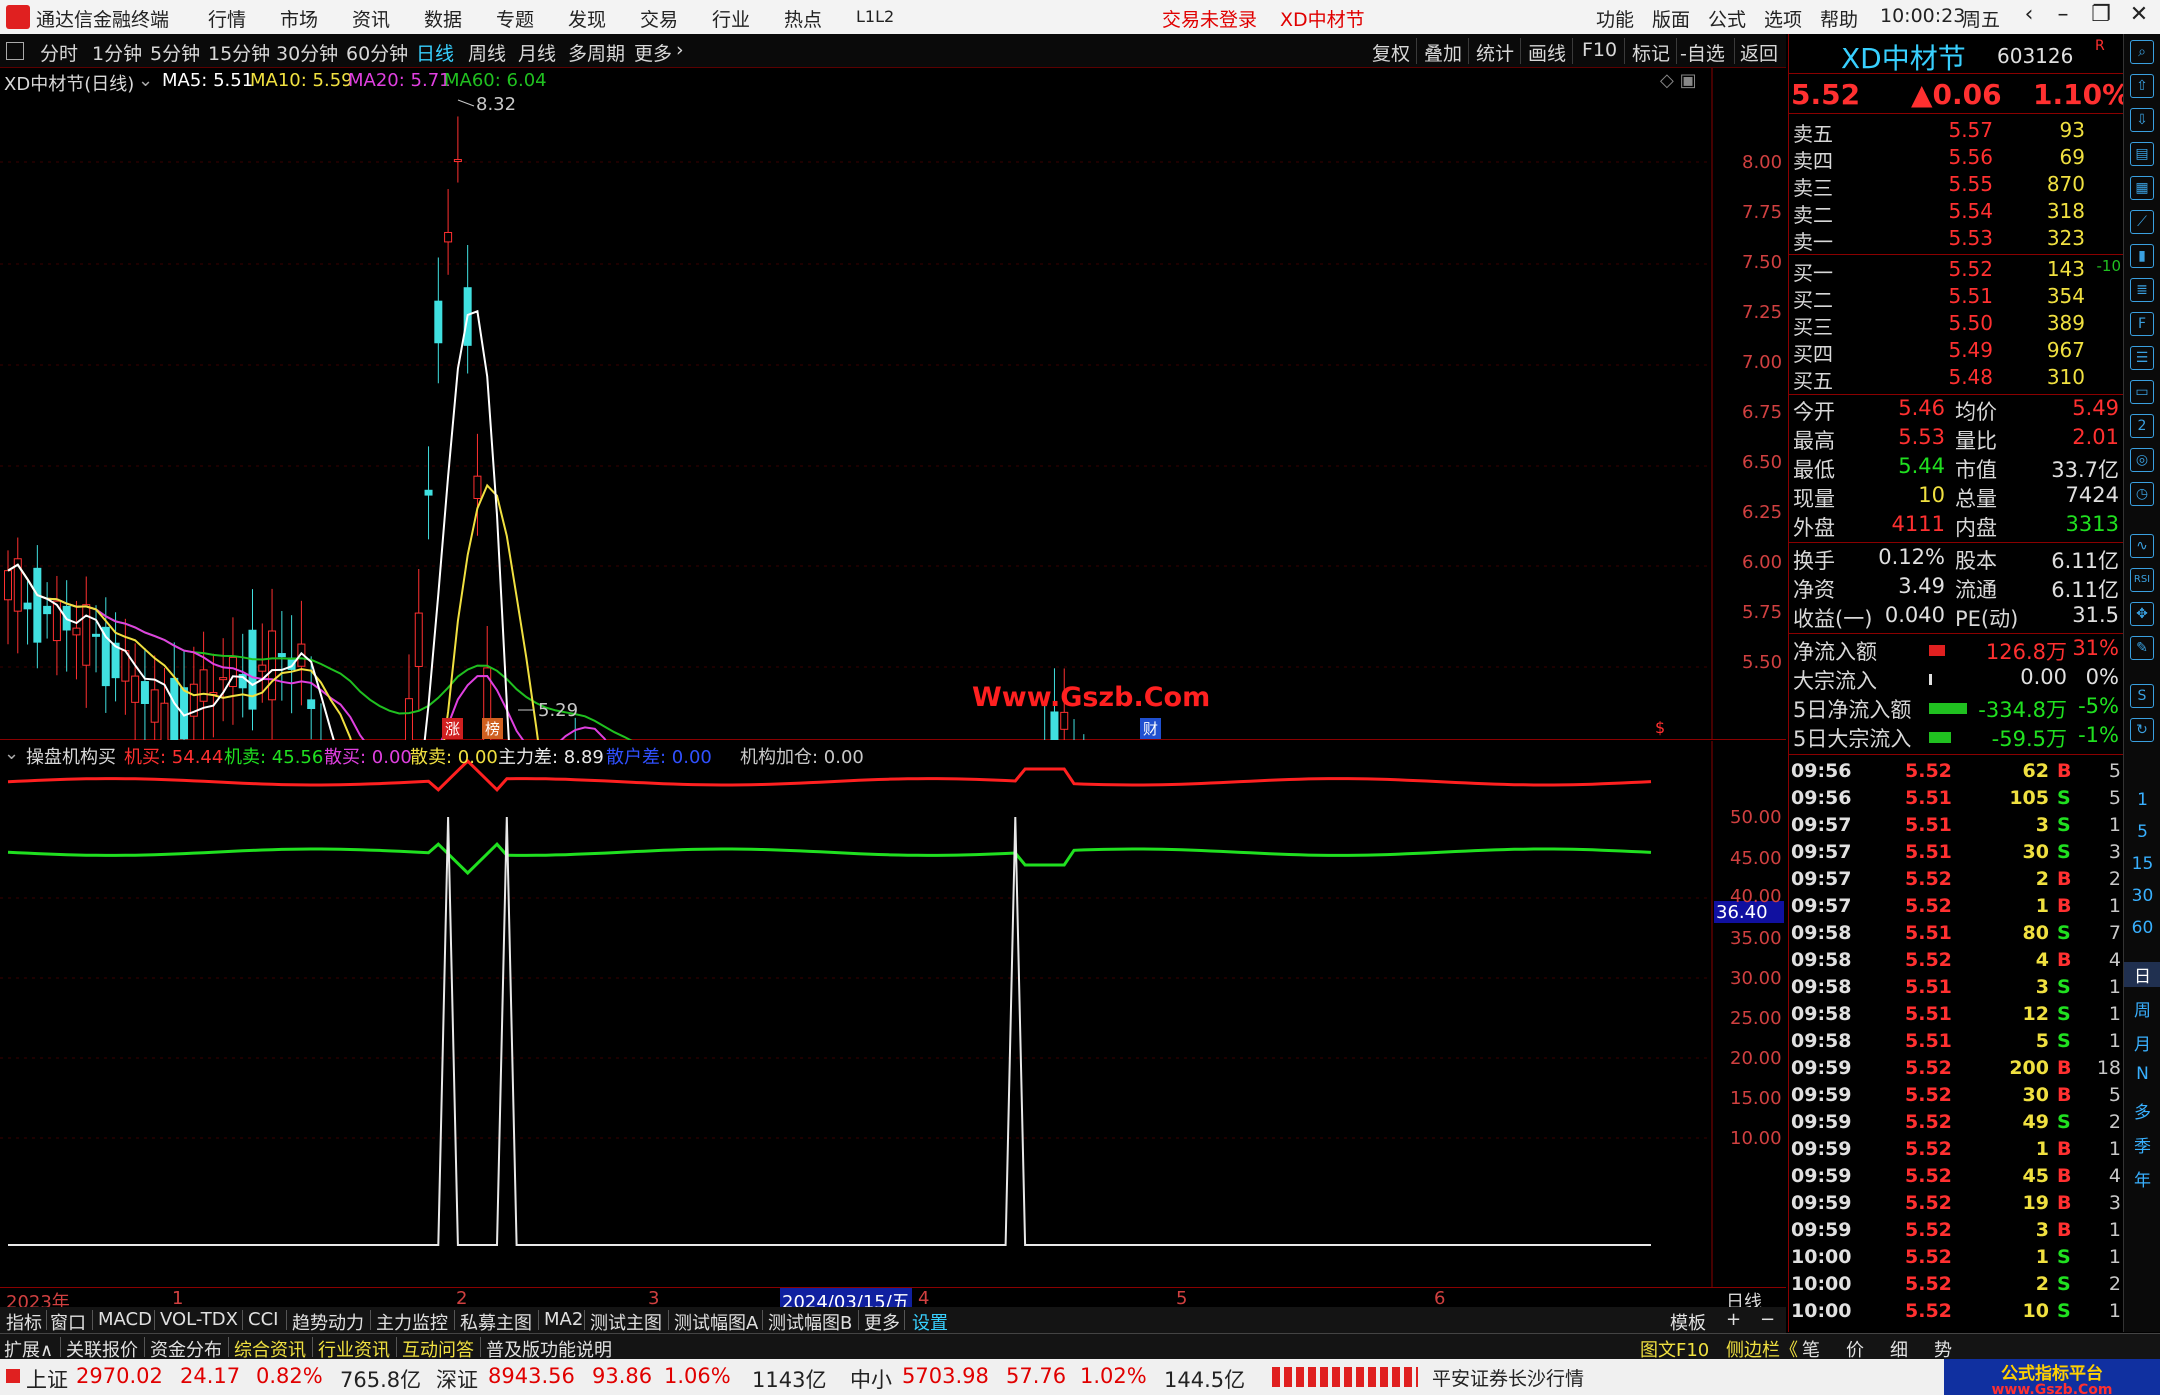 The width and height of the screenshot is (2160, 1395). What do you see at coordinates (803, 18) in the screenshot?
I see `menu-redian: 热点` at bounding box center [803, 18].